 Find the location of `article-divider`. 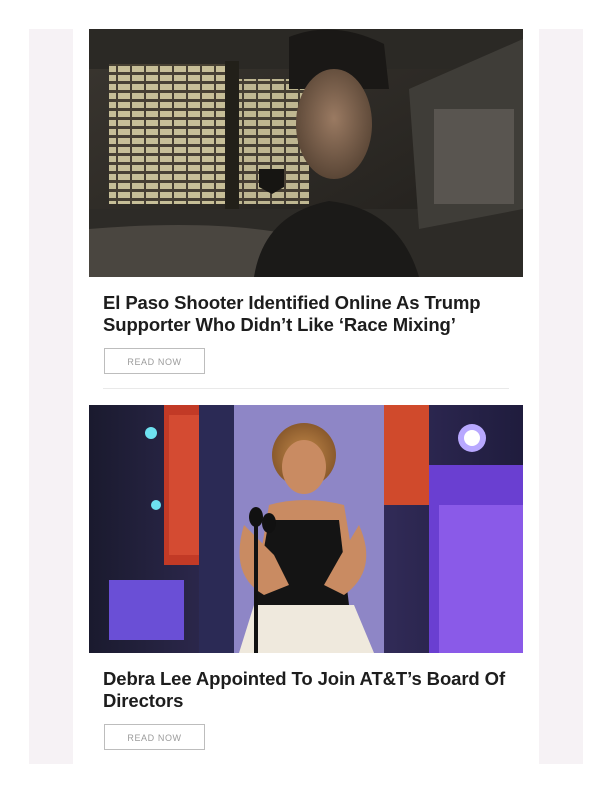

article-divider is located at coordinates (306, 388).